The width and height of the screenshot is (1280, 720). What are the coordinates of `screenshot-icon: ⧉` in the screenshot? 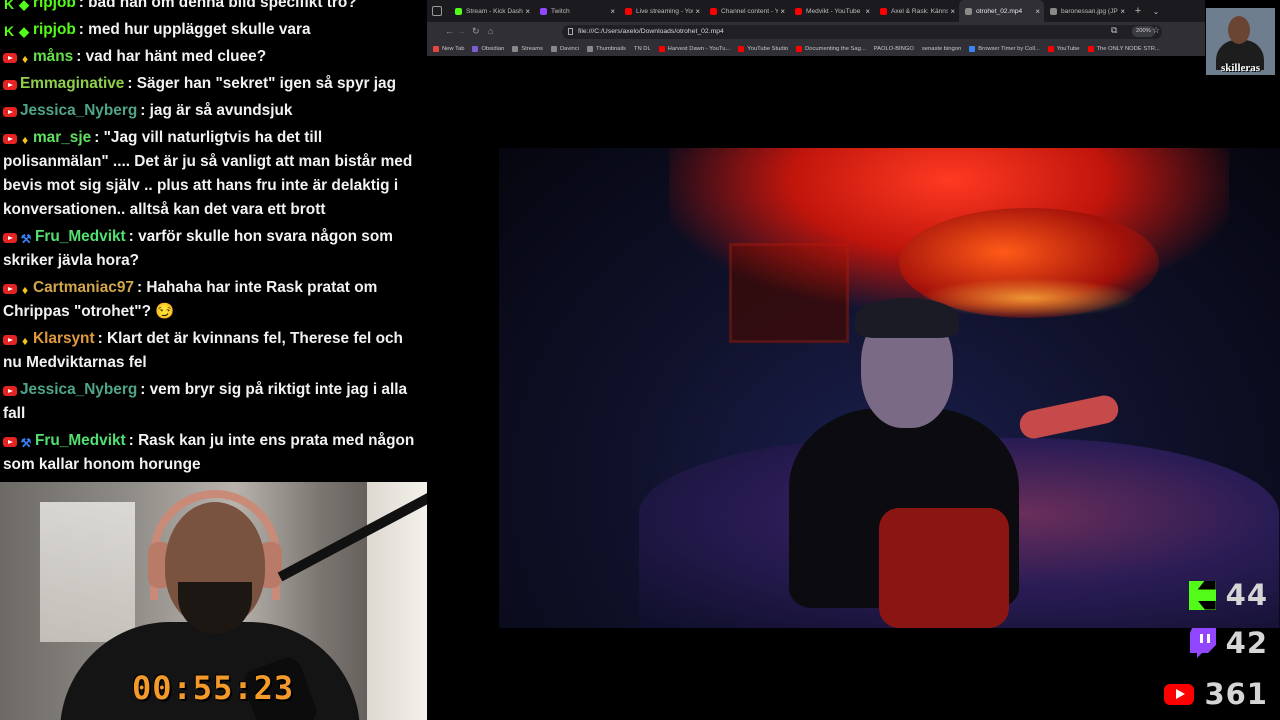 It's located at (1114, 30).